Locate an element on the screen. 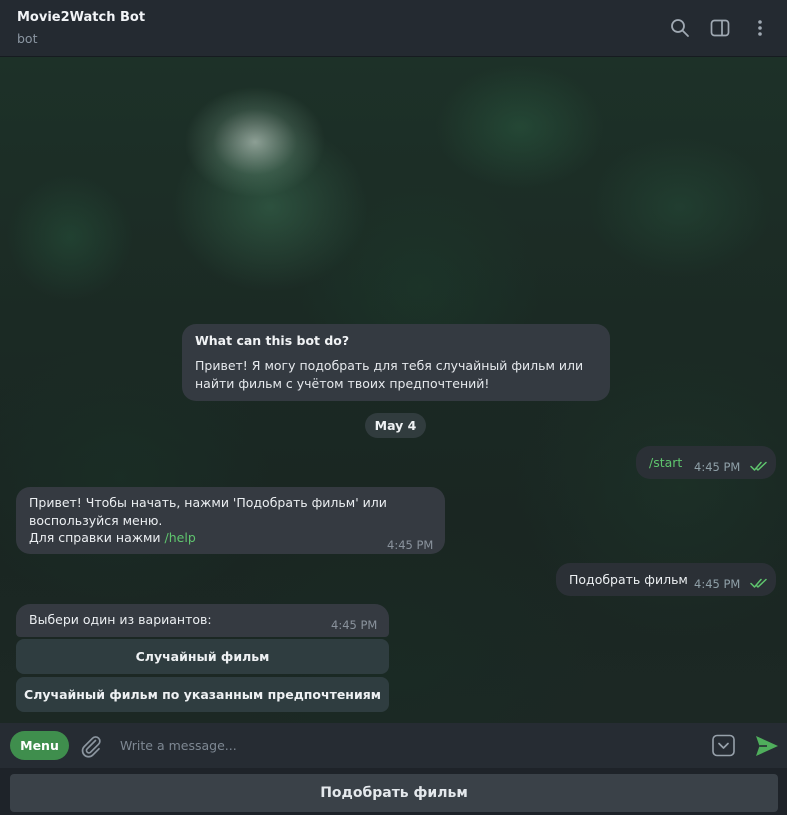 The width and height of the screenshot is (787, 815). message-incoming: Выбери один из вариантов: 4:45 PM is located at coordinates (202, 620).